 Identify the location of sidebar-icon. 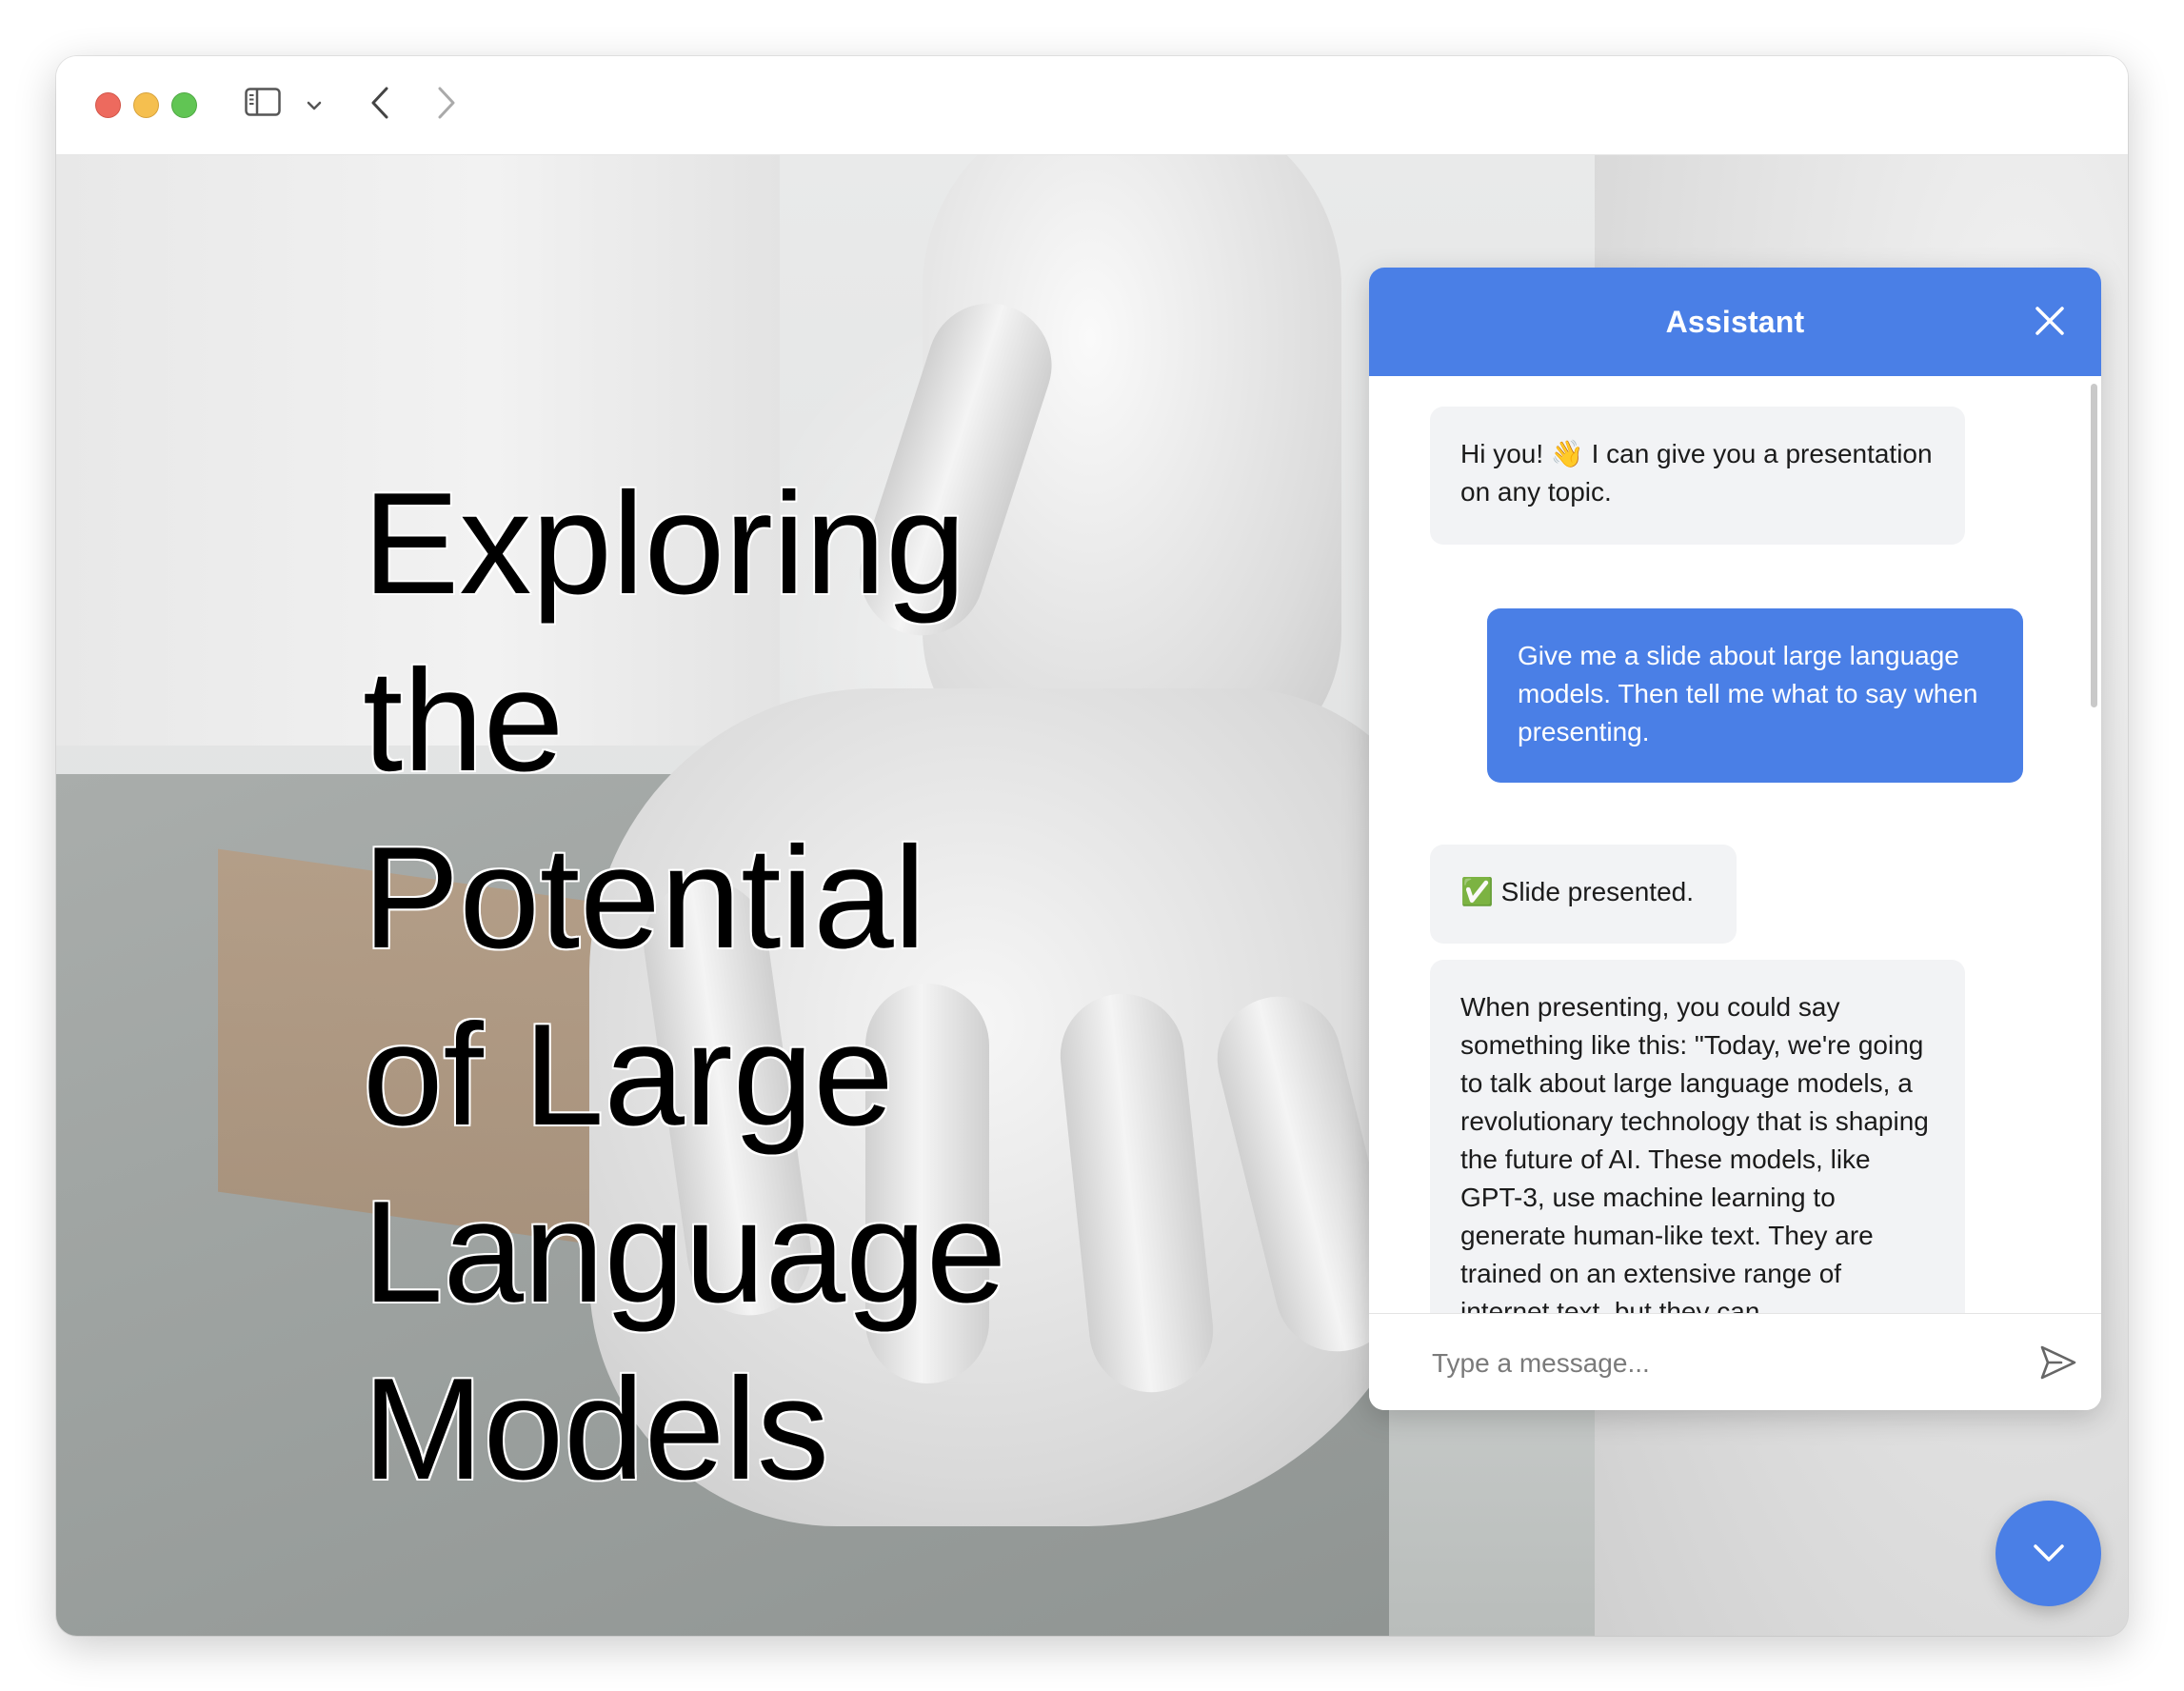
(263, 104).